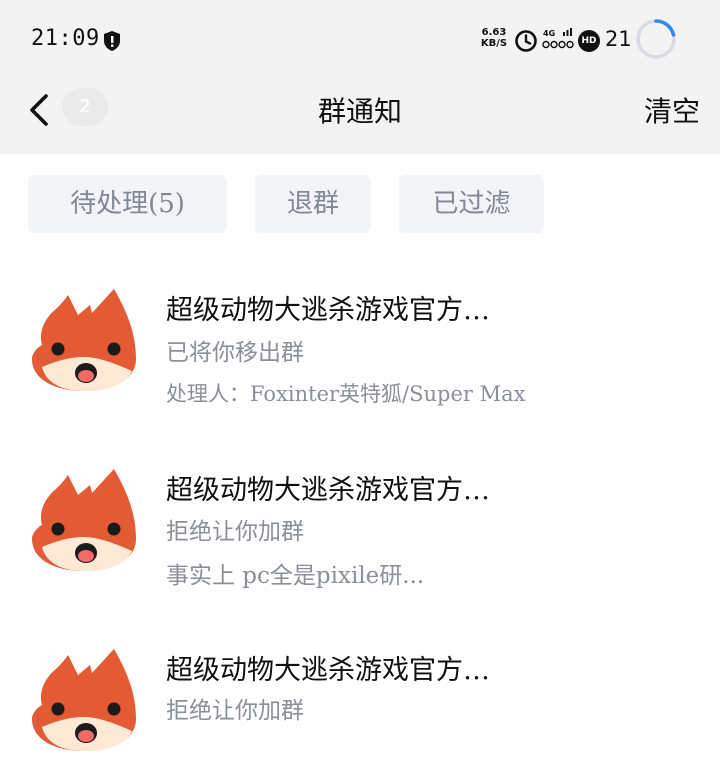 Image resolution: width=720 pixels, height=767 pixels. I want to click on page-title: 群通知, so click(359, 111).